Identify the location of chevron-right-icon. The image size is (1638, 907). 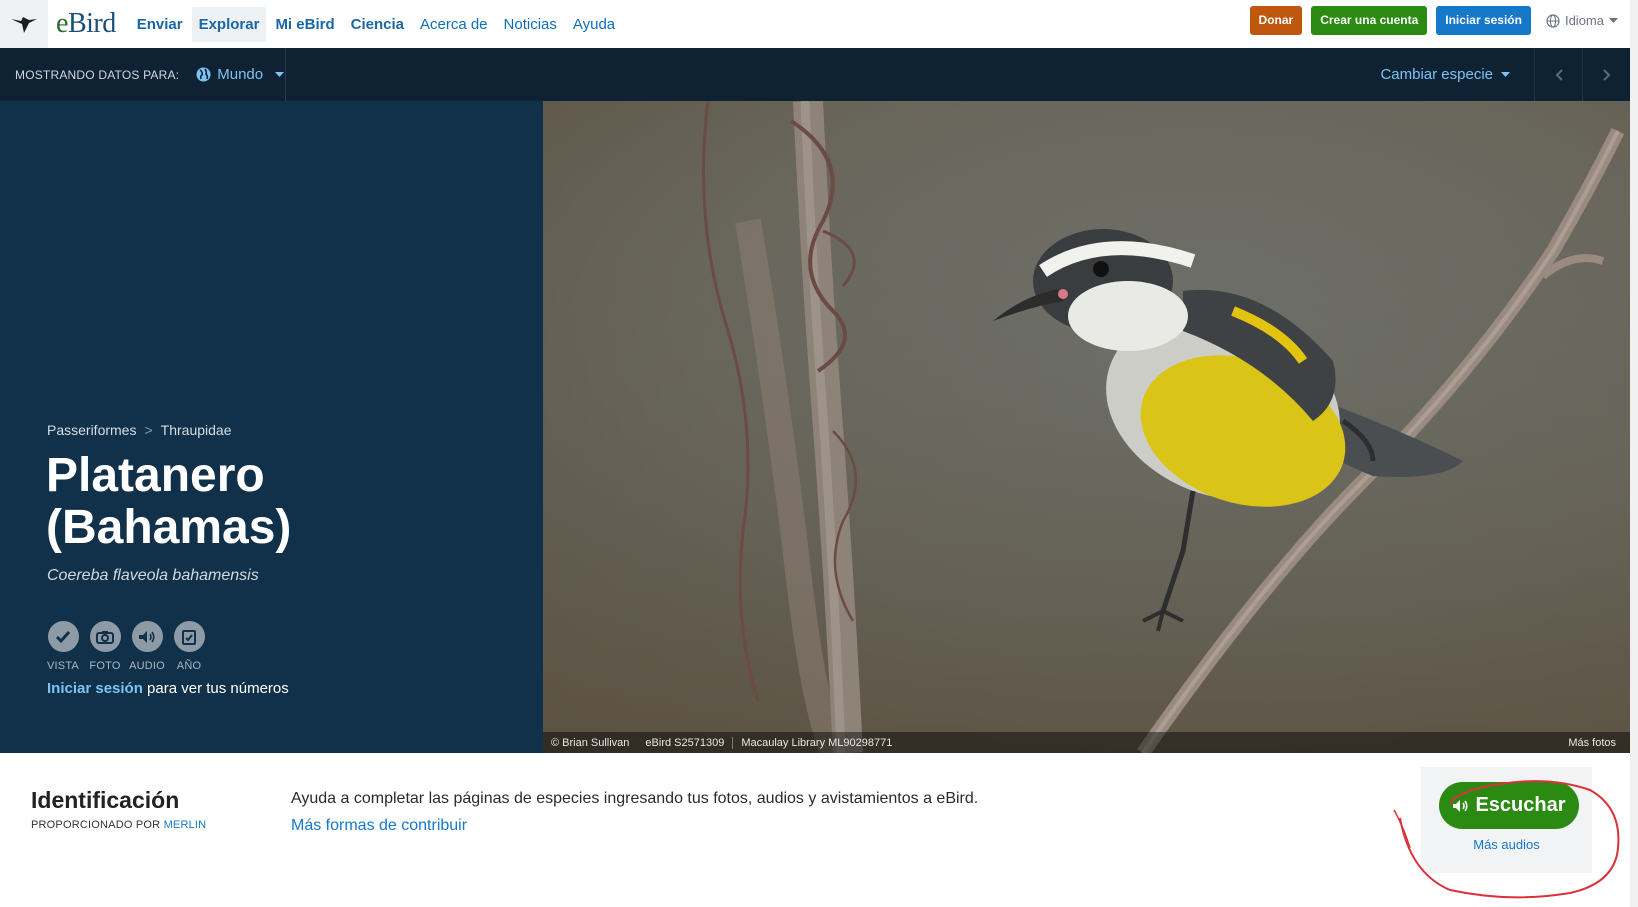
(1606, 74).